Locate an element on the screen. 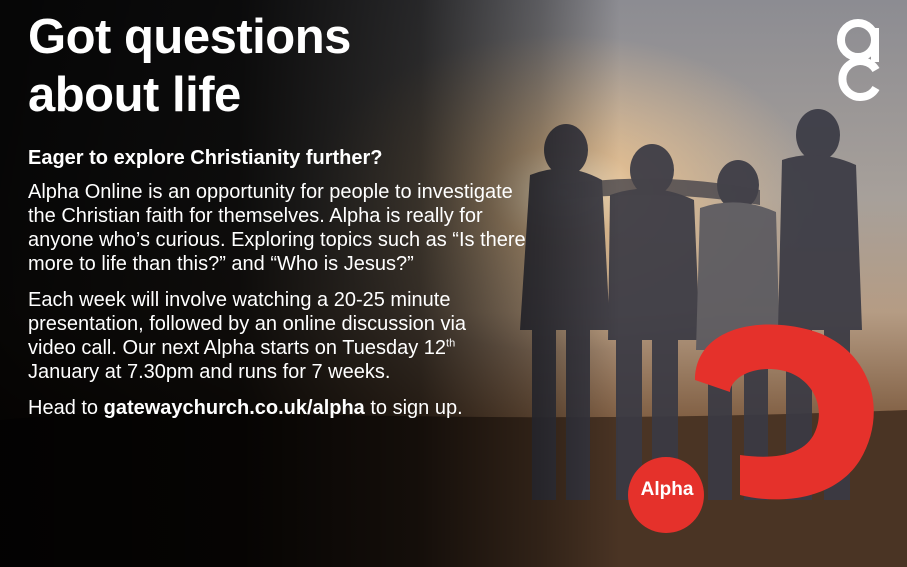  schedule-text-continued: January at 7.30pm and runs for 7 weeks. is located at coordinates (209, 372).